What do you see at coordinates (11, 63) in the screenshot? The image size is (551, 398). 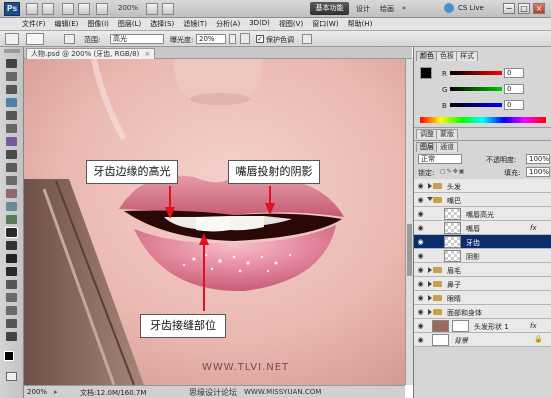 I see `move-tool-icon` at bounding box center [11, 63].